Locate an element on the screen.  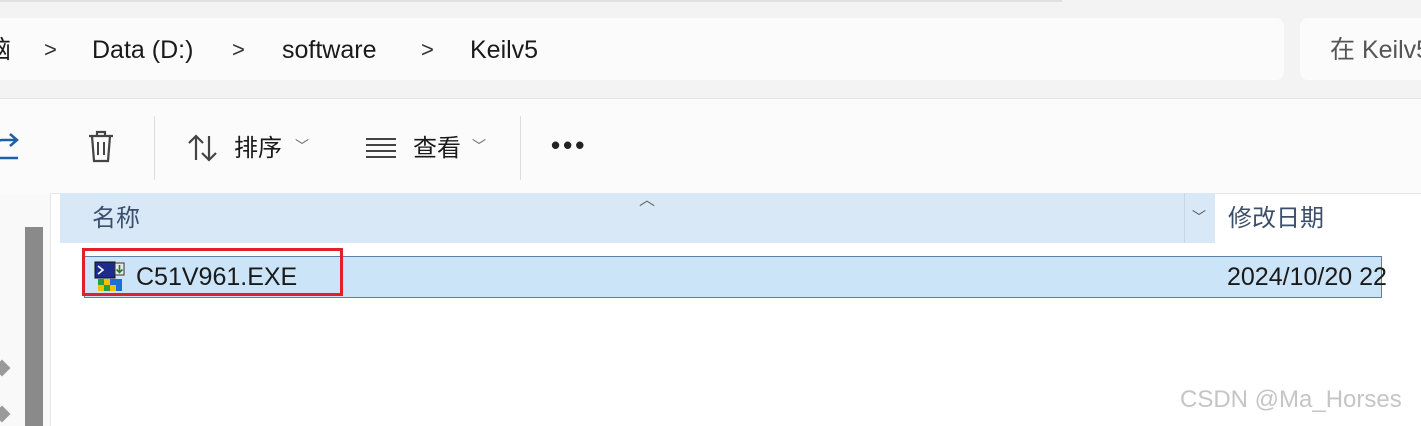
more-options-button: ••• is located at coordinates (569, 145).